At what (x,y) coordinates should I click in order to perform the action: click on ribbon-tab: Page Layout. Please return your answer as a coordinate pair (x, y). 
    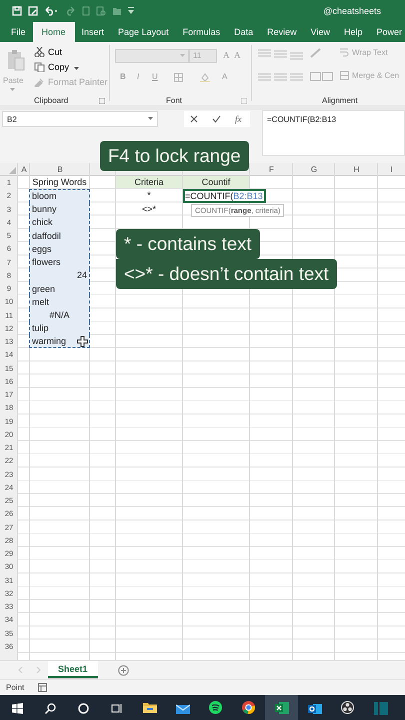
    Looking at the image, I should click on (143, 32).